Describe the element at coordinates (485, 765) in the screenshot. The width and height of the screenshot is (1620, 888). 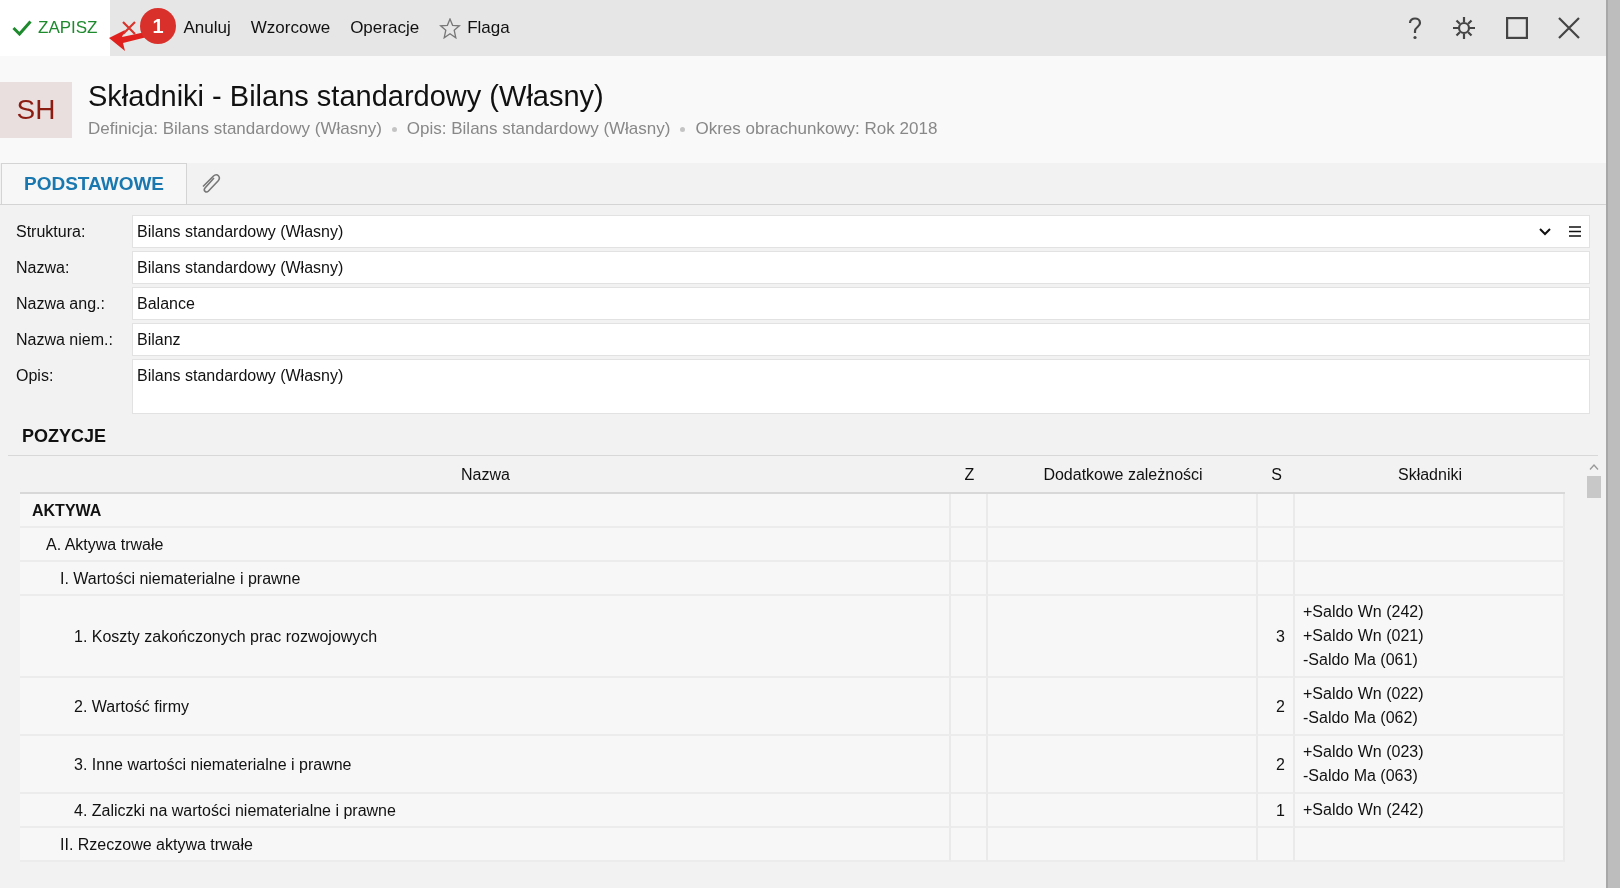
I see `table-cell: 3. Inne wartości niematerialne i prawne` at that location.